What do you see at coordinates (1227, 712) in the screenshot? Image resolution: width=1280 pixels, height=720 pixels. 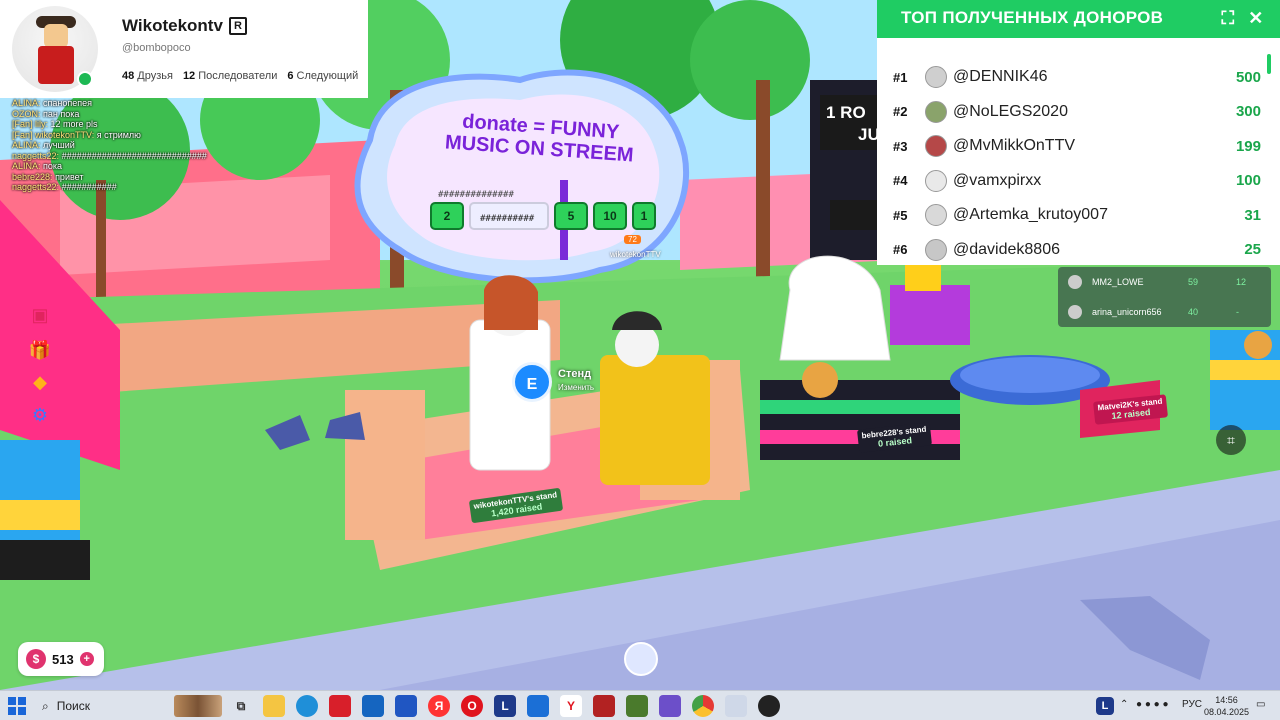 I see `clock-date: 08.04.2025` at bounding box center [1227, 712].